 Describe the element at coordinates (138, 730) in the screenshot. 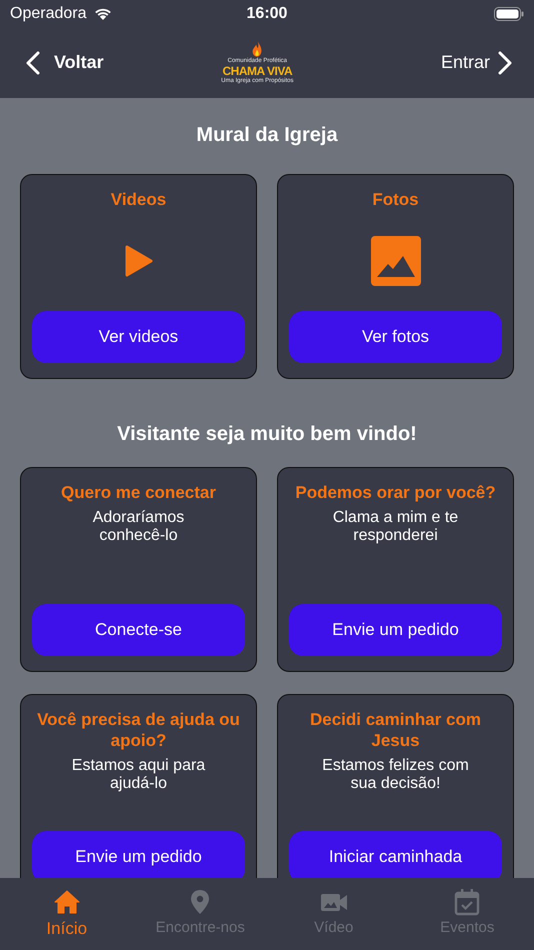

I see `card-title: Você precisa de ajuda ou apoio?` at that location.